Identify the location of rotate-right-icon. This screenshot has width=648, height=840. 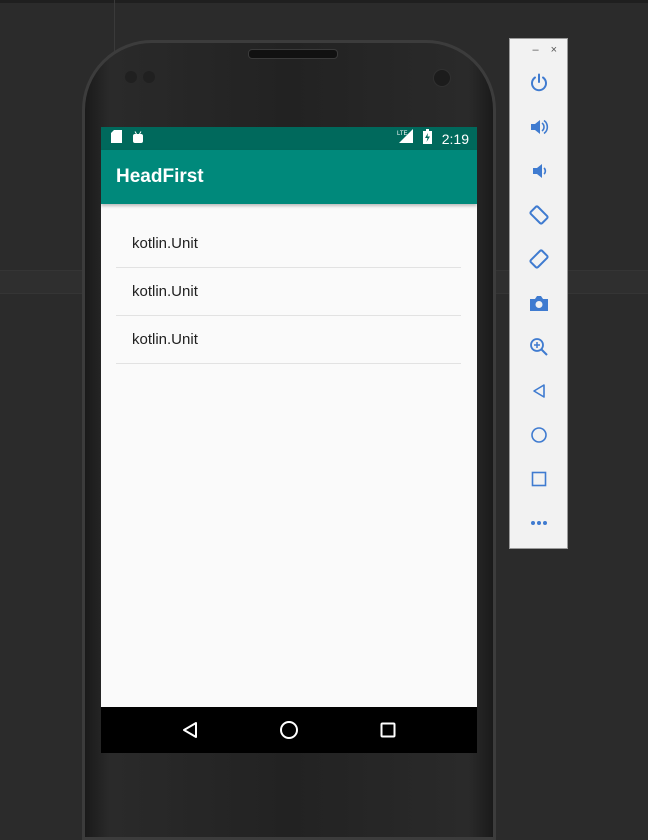
(538, 259).